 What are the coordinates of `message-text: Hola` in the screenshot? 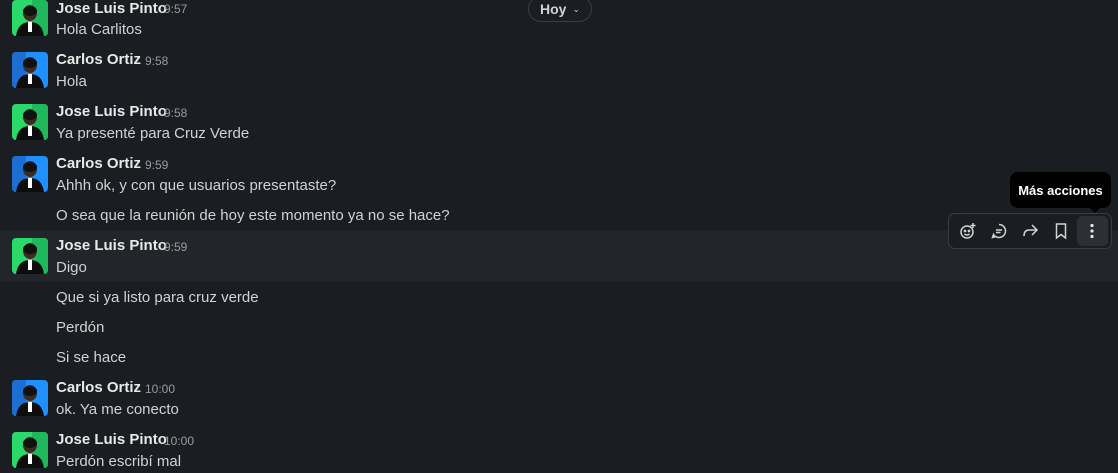 It's located at (71, 81).